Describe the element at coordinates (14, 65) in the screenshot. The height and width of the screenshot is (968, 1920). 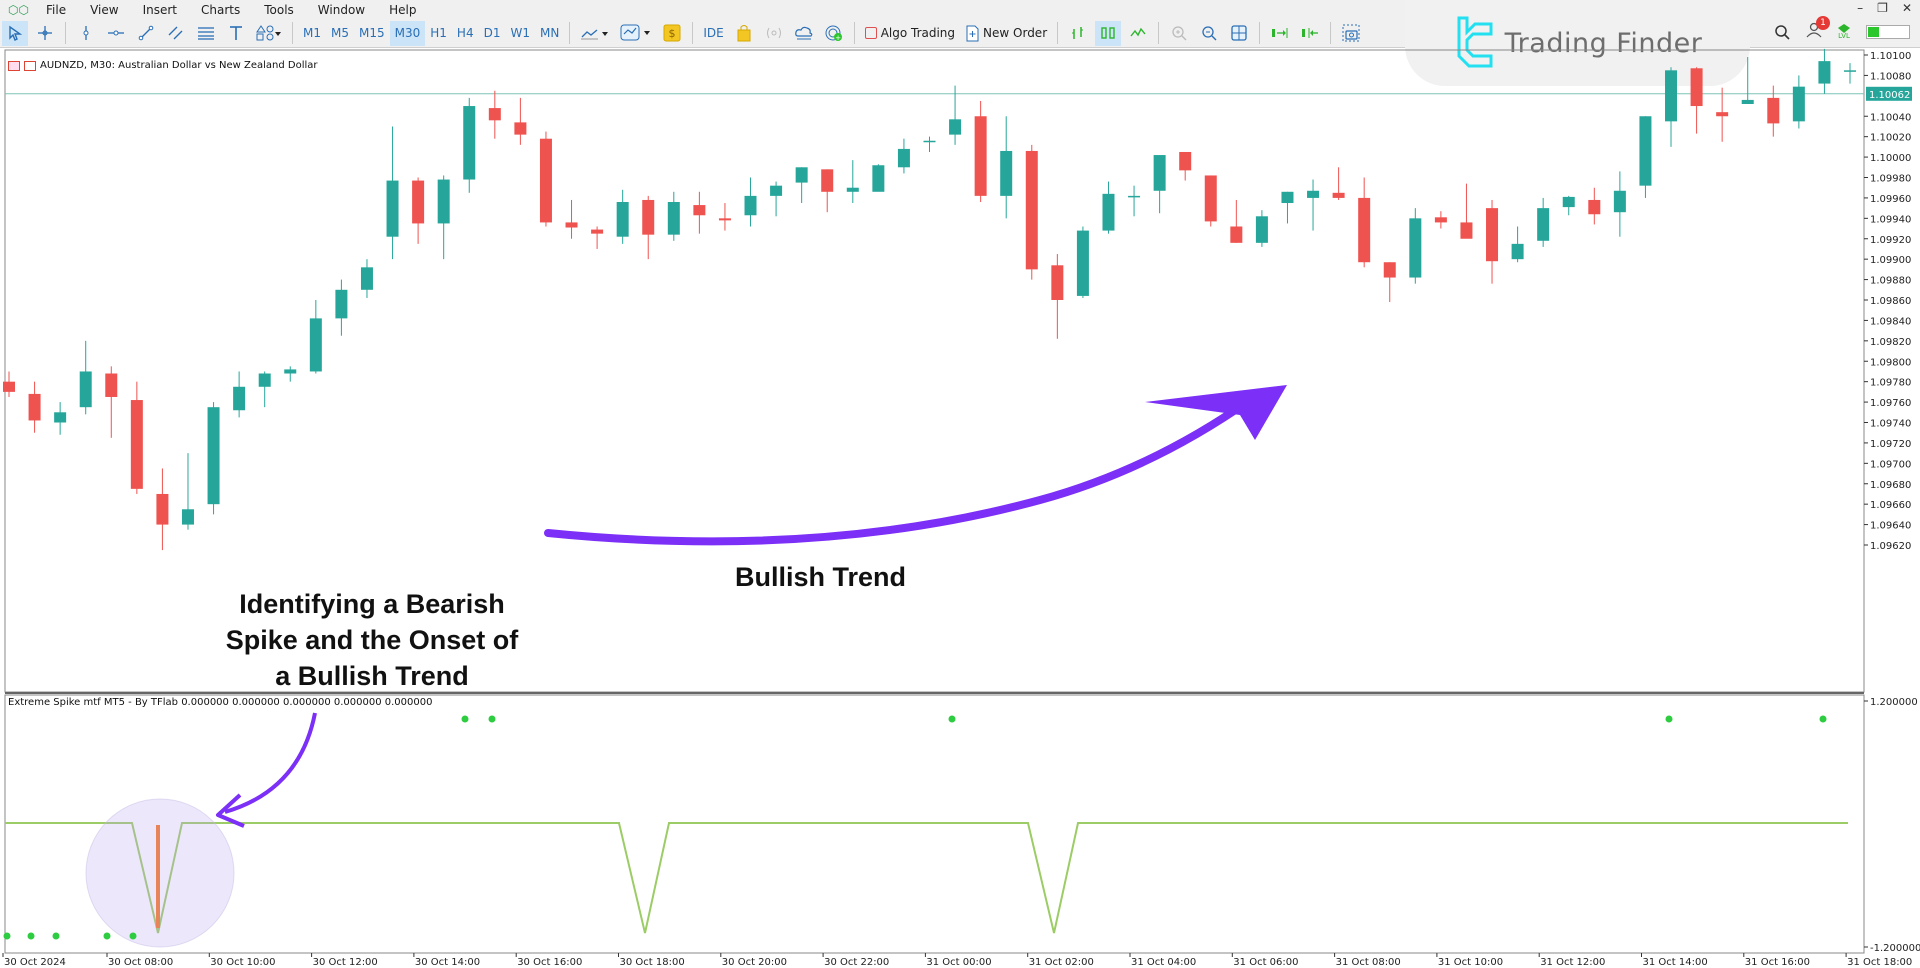
I see `chart-grid-icon` at that location.